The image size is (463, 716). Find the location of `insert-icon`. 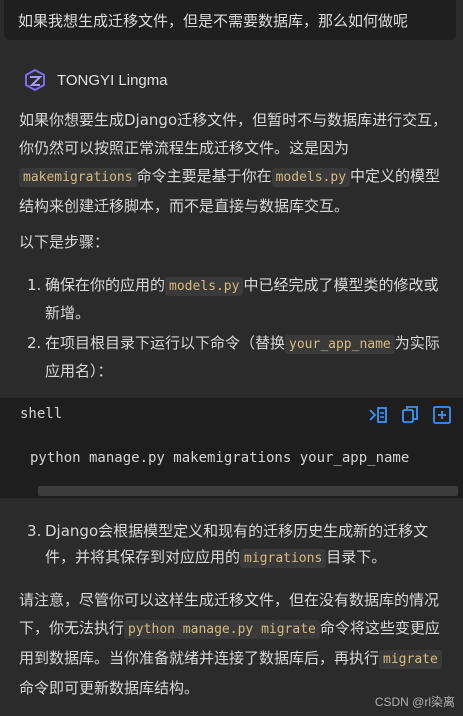

insert-icon is located at coordinates (378, 415).